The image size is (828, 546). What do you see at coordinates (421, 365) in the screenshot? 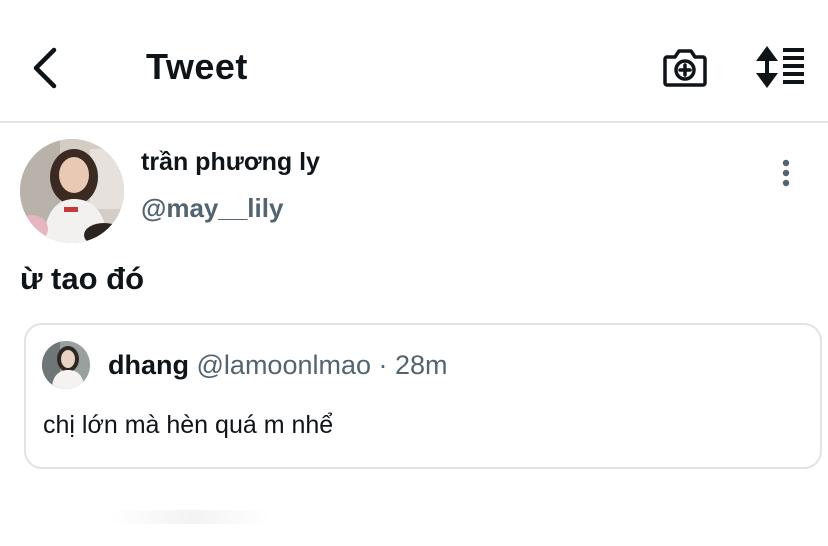
I see `quoted-timestamp: 28m` at bounding box center [421, 365].